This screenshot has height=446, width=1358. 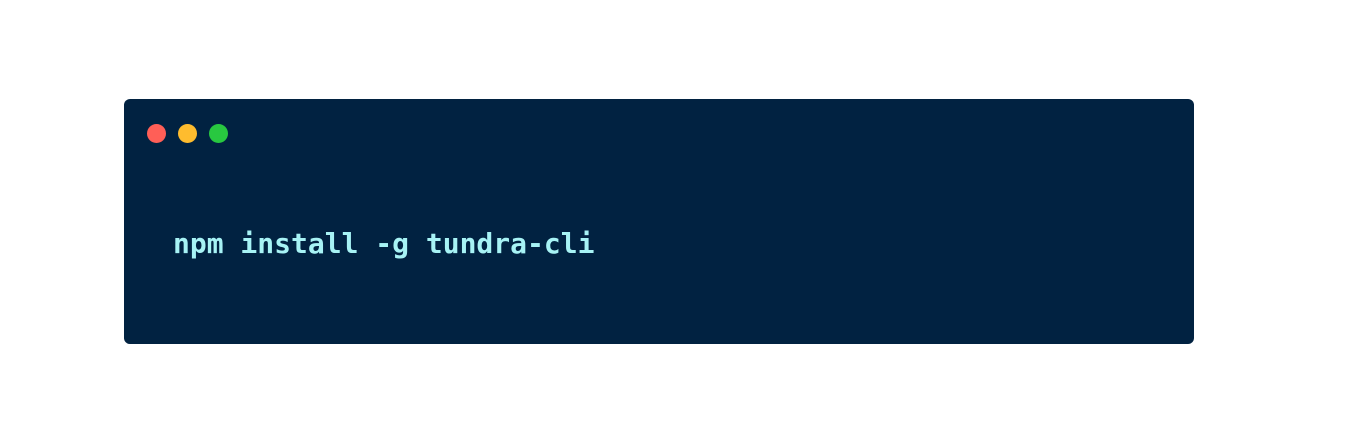 I want to click on maximize-dot-icon, so click(x=218, y=133).